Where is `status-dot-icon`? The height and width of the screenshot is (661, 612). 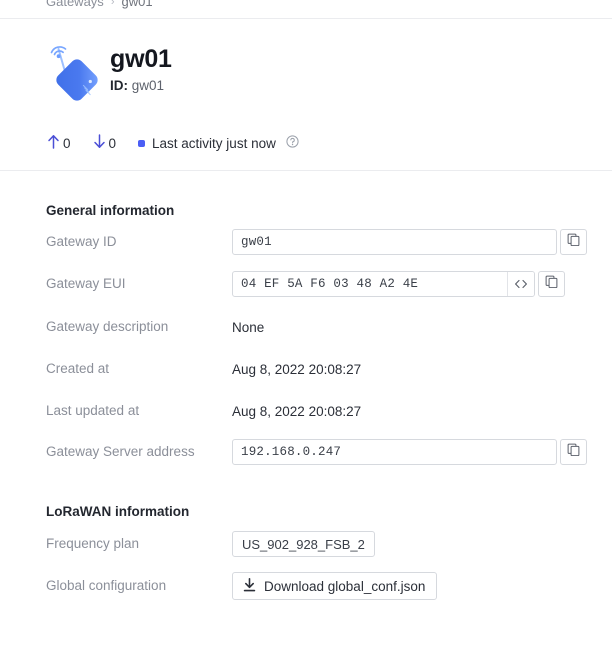
status-dot-icon is located at coordinates (142, 143).